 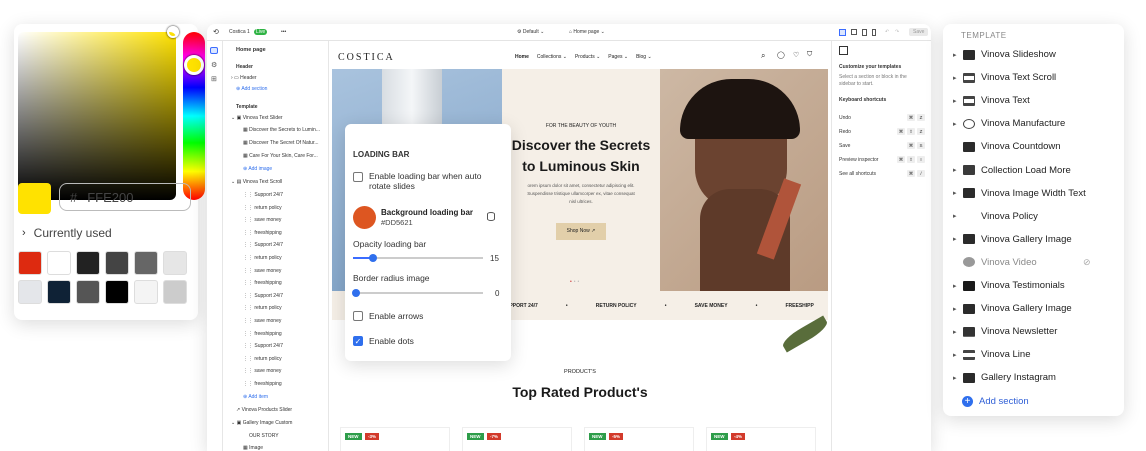 What do you see at coordinates (864, 32) in the screenshot?
I see `tablet-icon` at bounding box center [864, 32].